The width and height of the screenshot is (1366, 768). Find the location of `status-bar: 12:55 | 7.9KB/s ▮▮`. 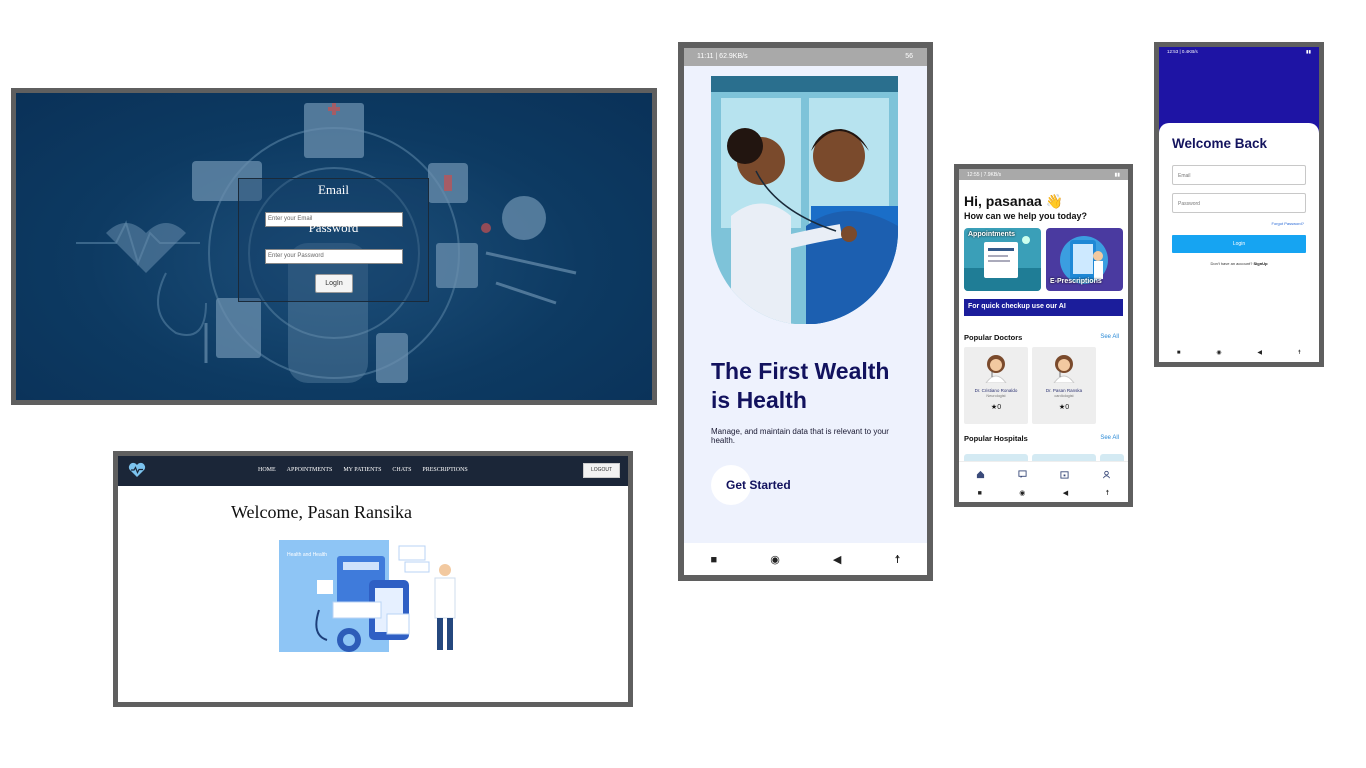

status-bar: 12:55 | 7.9KB/s ▮▮ is located at coordinates (1043, 174).